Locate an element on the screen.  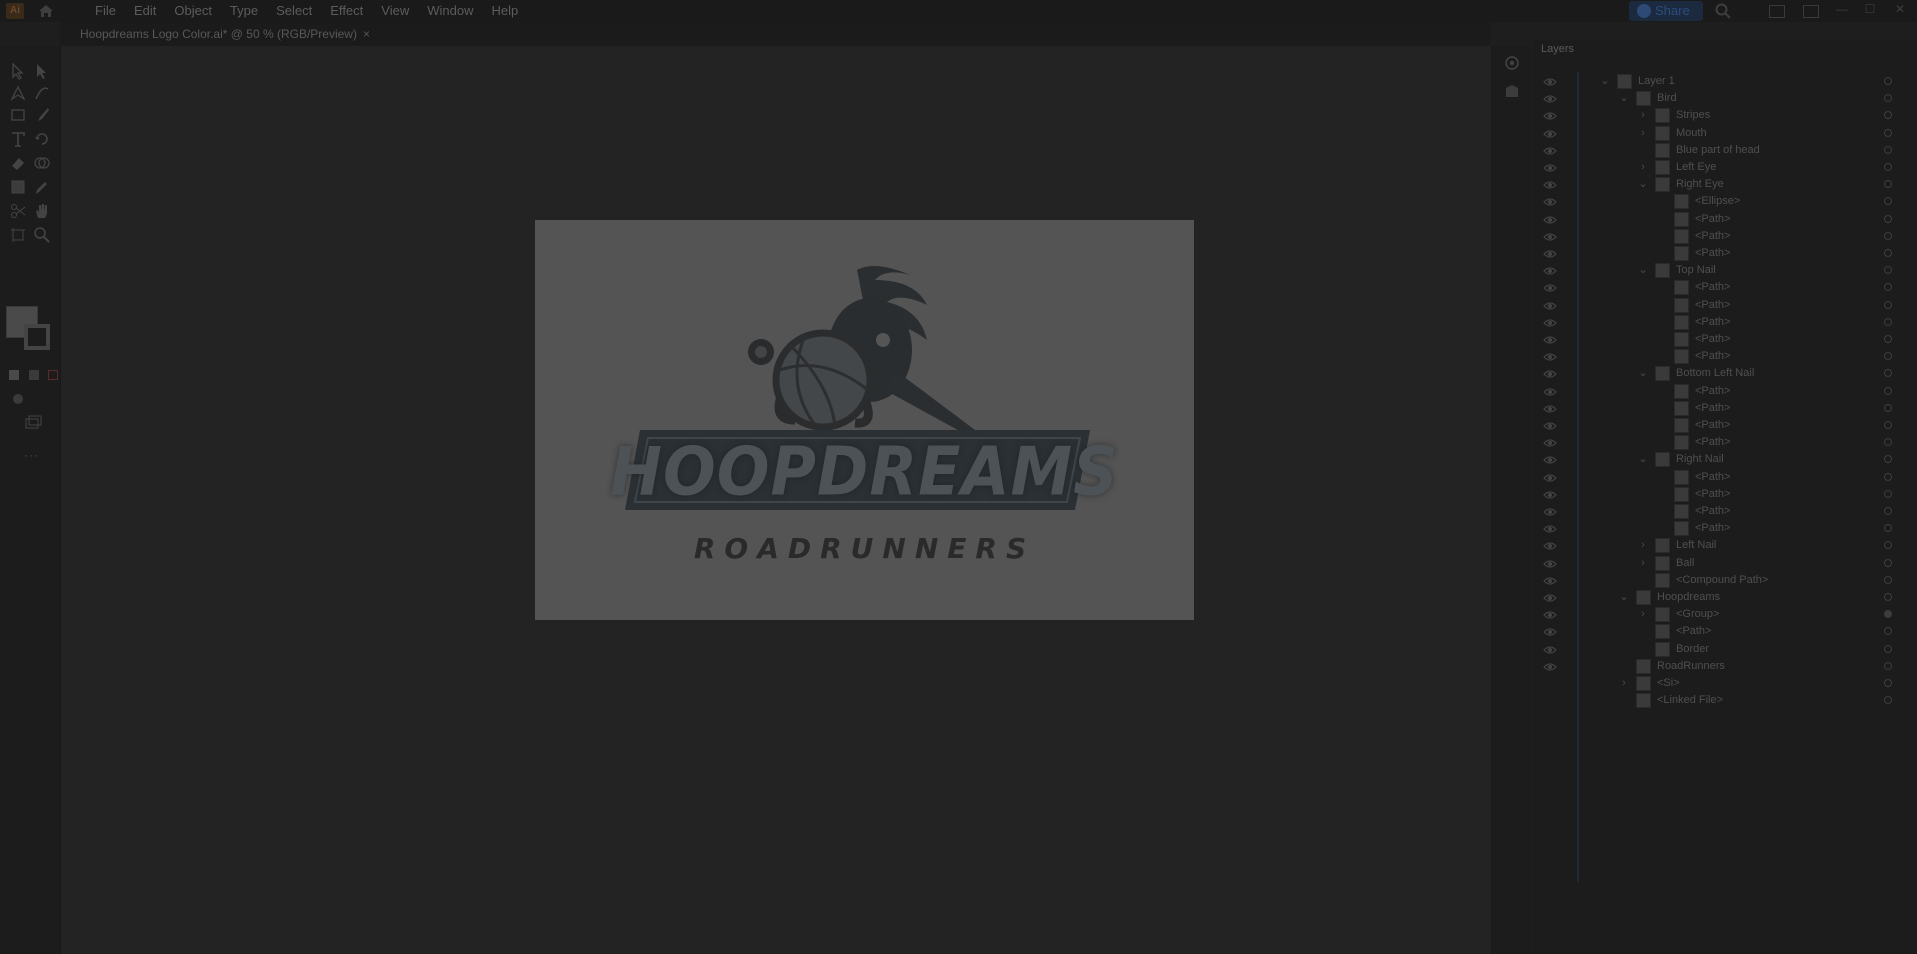
layer-name: RoadRunners is located at coordinates (1691, 666).